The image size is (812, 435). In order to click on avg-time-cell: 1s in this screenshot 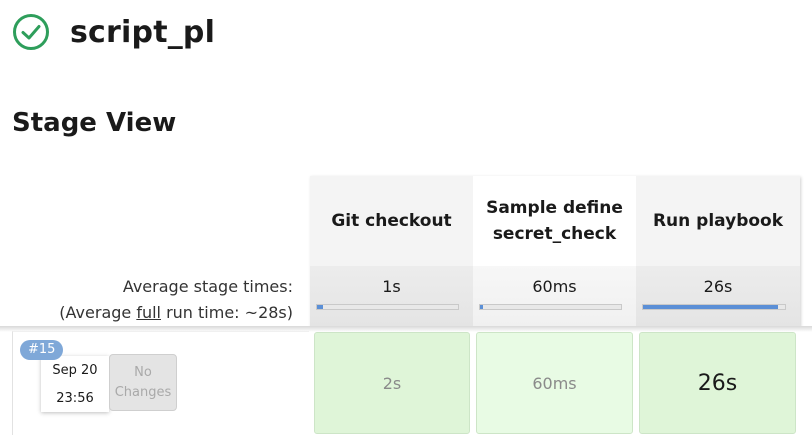, I will do `click(391, 297)`.